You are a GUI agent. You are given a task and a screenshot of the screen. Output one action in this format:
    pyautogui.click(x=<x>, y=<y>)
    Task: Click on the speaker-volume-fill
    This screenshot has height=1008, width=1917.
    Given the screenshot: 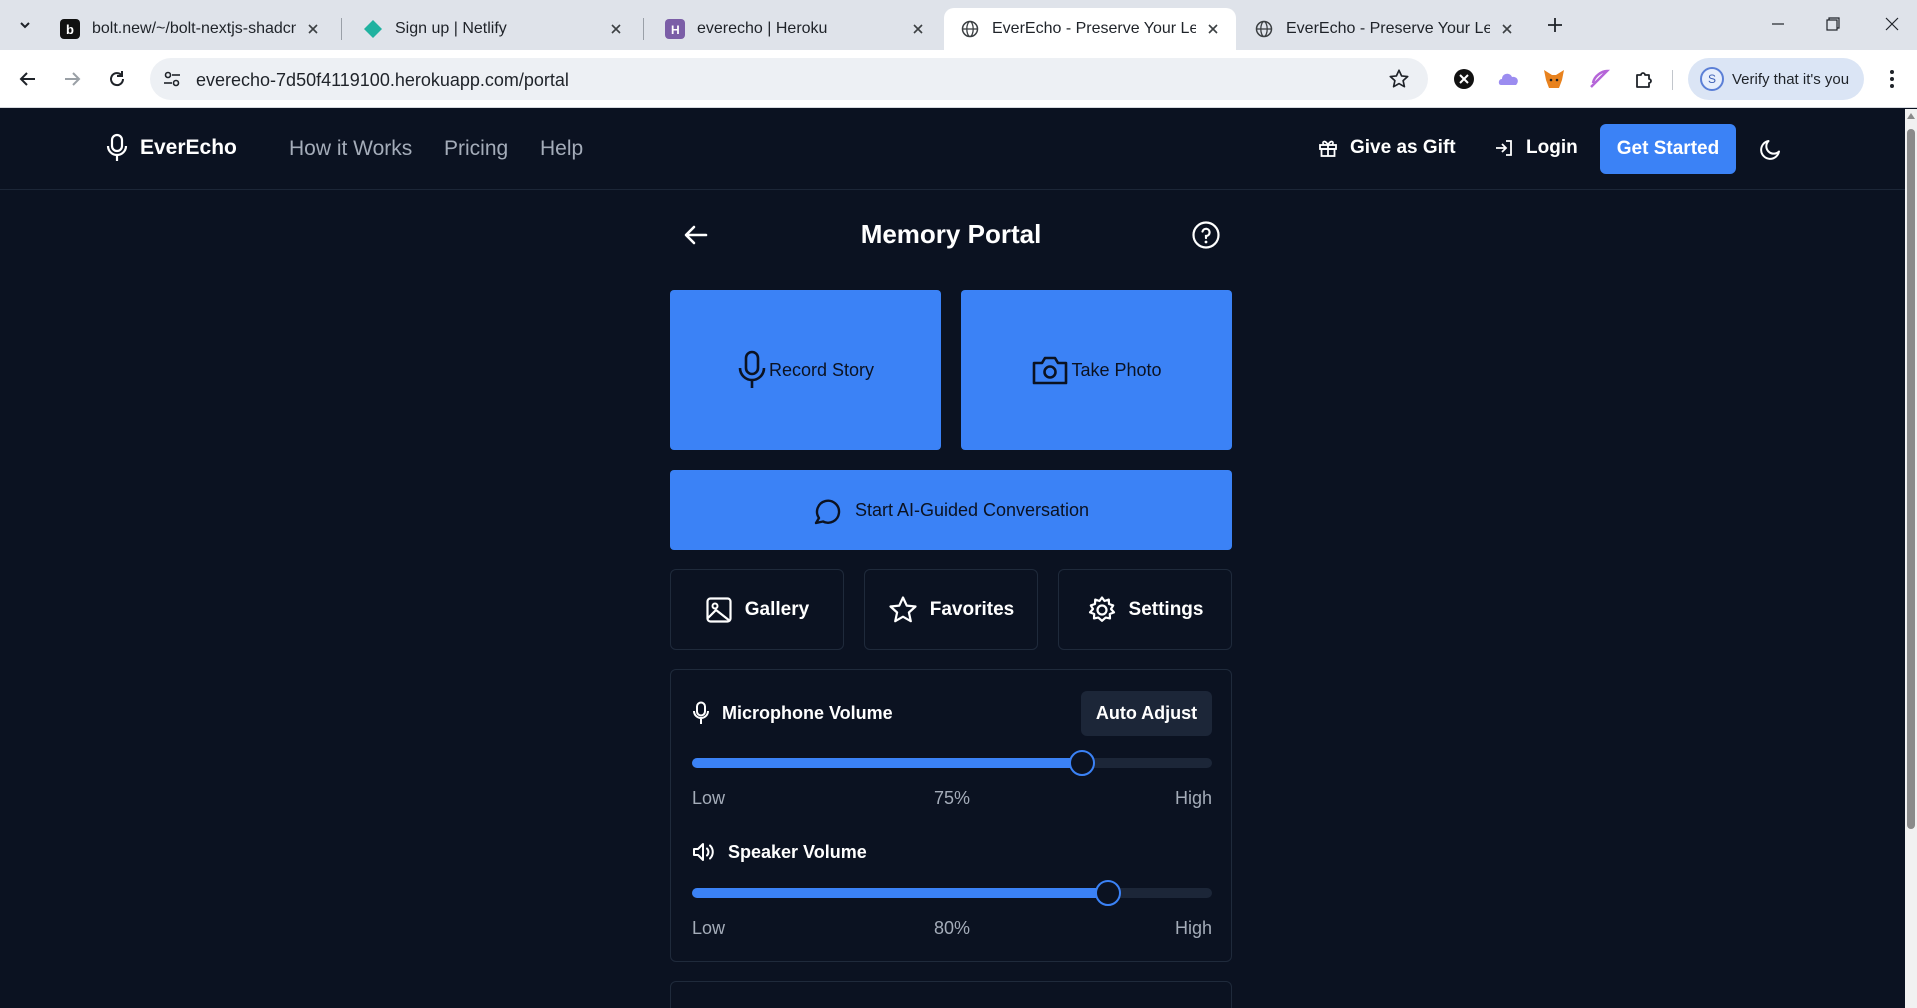 What is the action you would take?
    pyautogui.click(x=900, y=893)
    